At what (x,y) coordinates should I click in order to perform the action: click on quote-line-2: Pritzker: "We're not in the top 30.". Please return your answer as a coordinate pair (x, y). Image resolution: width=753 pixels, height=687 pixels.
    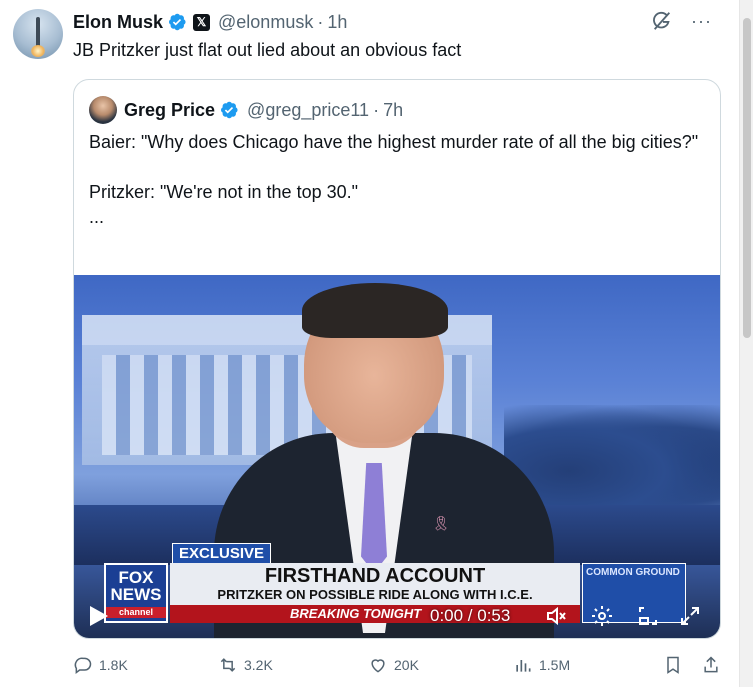
    Looking at the image, I should click on (224, 192).